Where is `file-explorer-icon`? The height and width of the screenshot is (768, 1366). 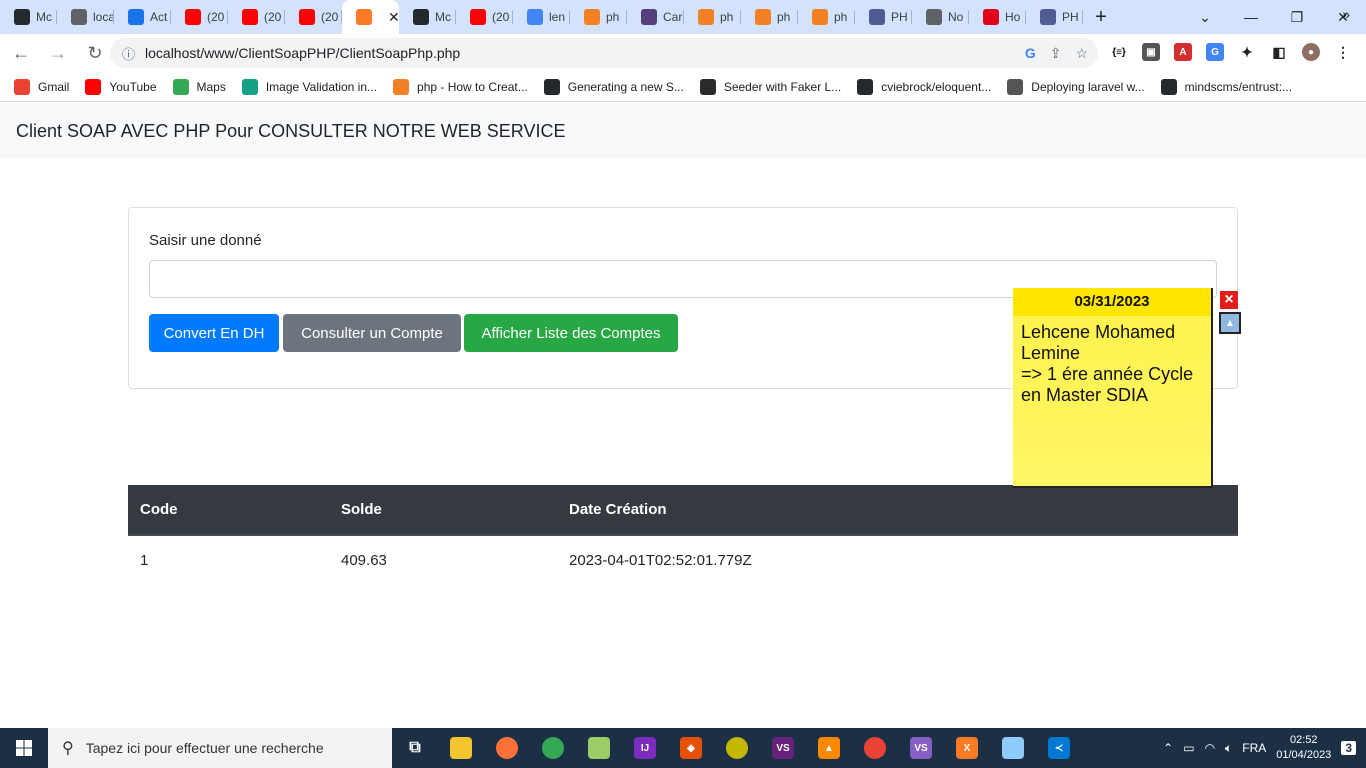 file-explorer-icon is located at coordinates (461, 748).